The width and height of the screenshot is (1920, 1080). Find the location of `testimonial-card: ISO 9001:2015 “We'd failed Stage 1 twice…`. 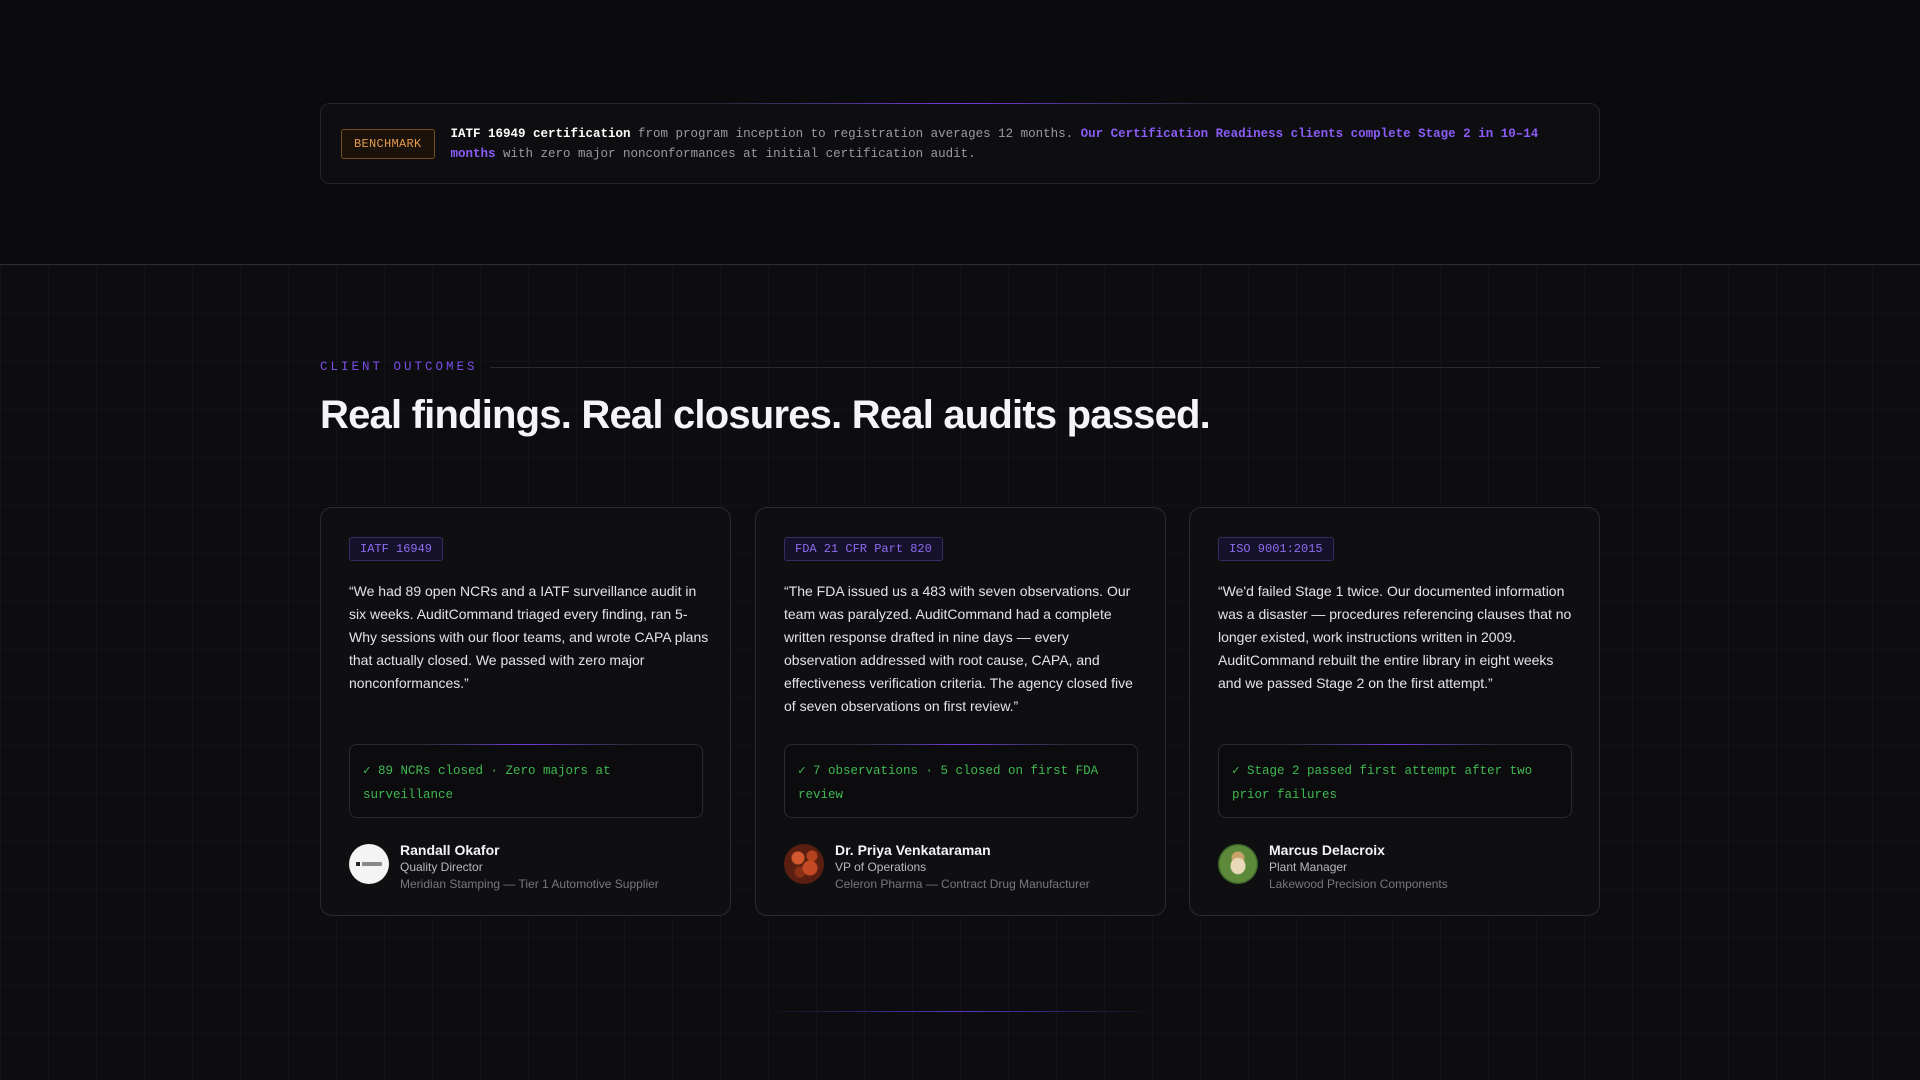

testimonial-card: ISO 9001:2015 “We'd failed Stage 1 twice… is located at coordinates (1394, 711).